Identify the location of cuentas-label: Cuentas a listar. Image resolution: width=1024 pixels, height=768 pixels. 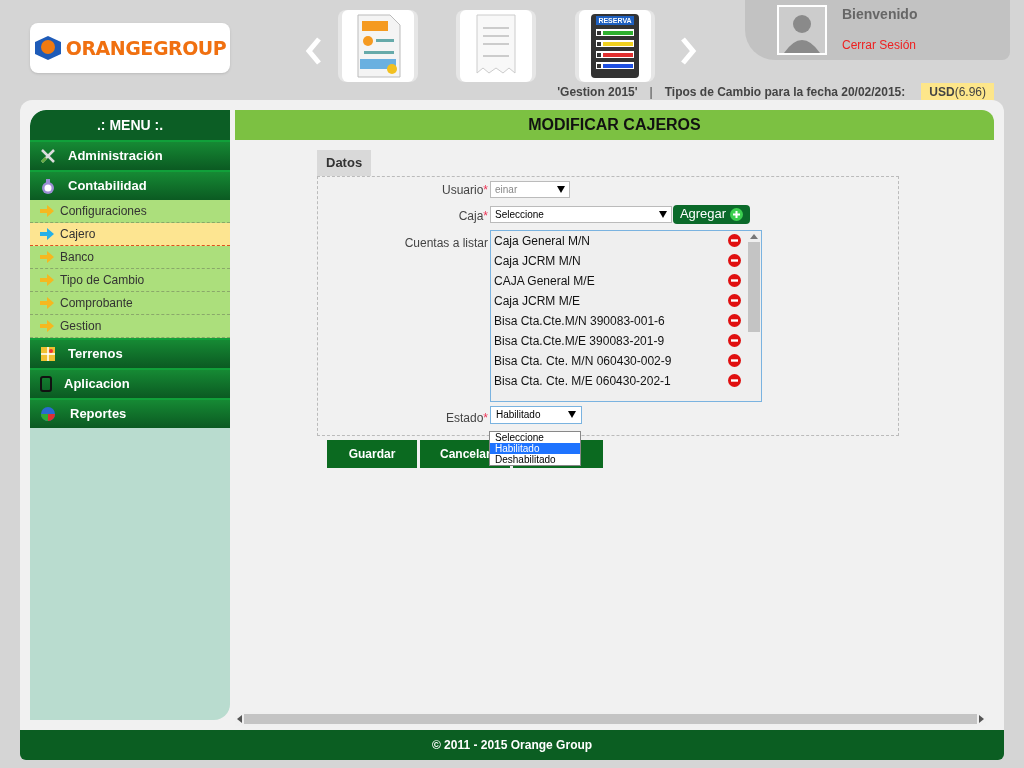
(446, 242).